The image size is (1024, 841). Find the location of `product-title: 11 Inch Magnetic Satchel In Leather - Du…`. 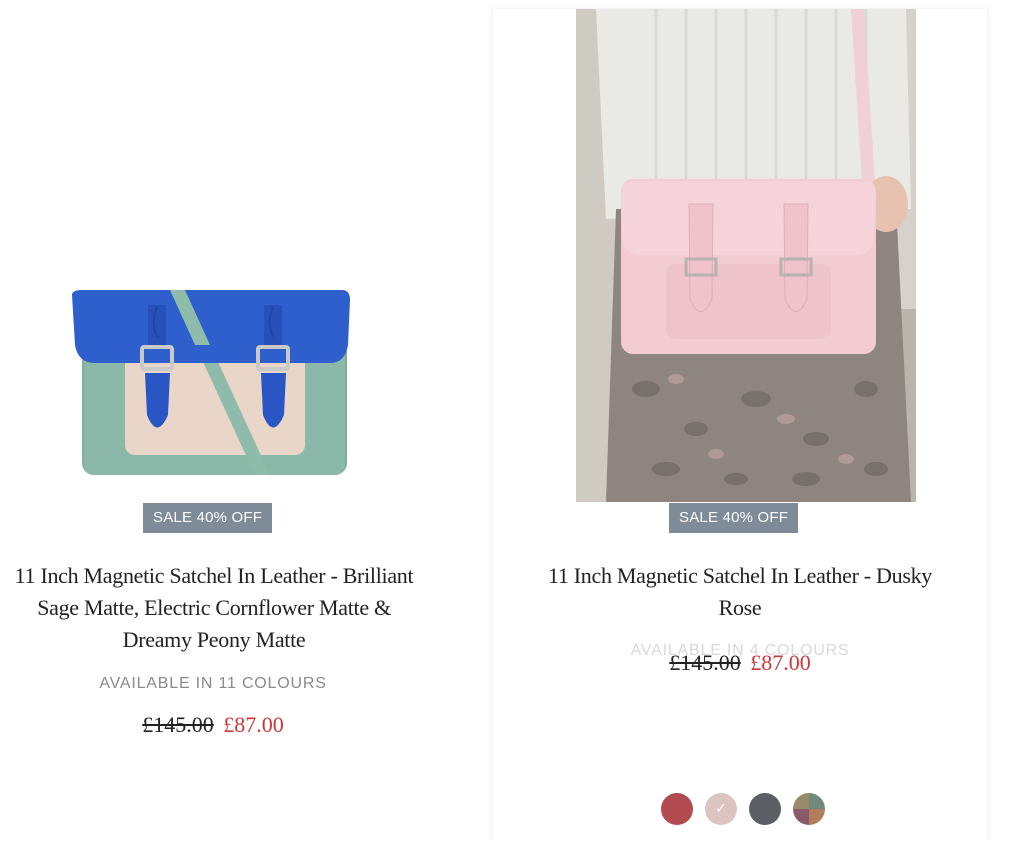

product-title: 11 Inch Magnetic Satchel In Leather - Du… is located at coordinates (740, 592).